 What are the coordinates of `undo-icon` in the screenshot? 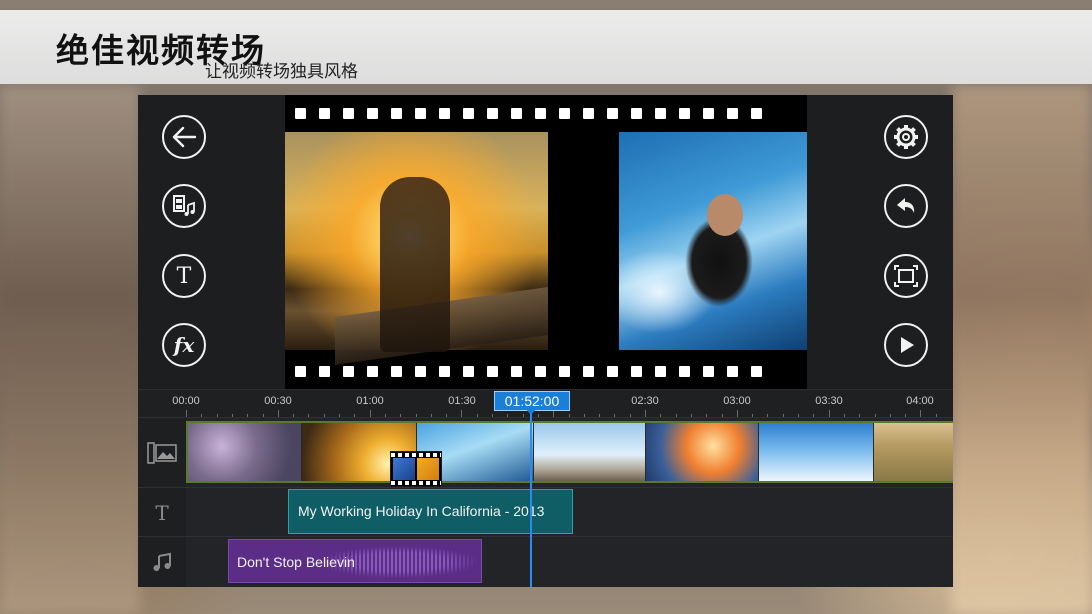 It's located at (906, 205).